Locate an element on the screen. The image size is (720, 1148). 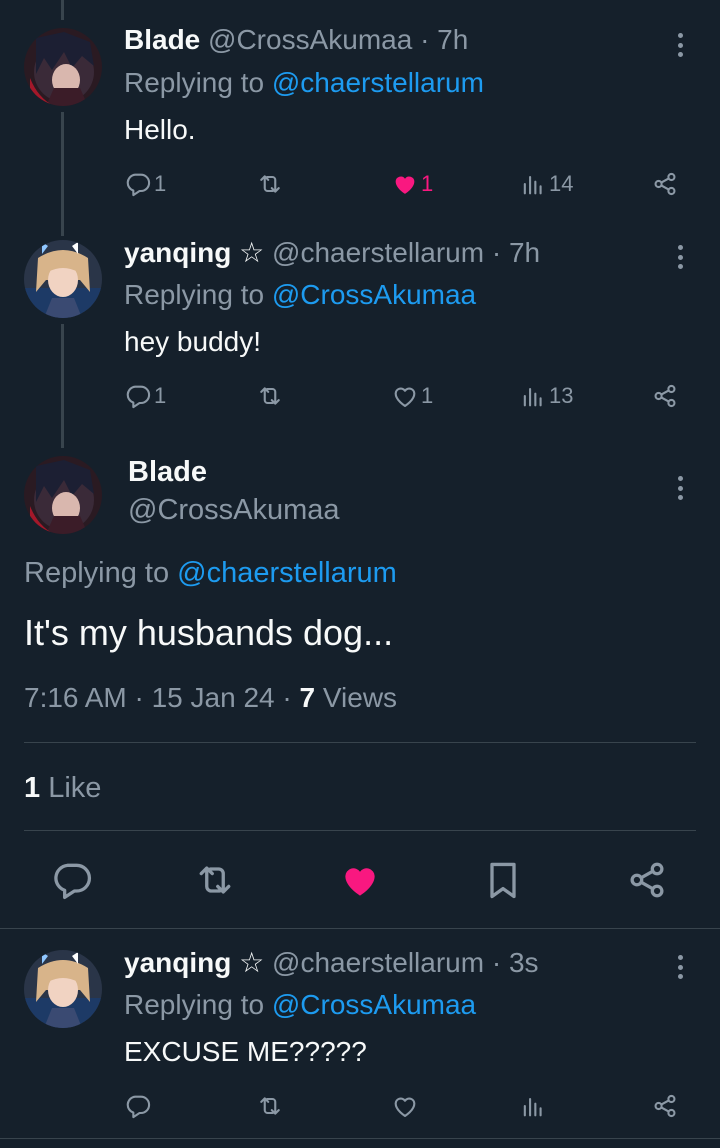
tweet-timestamp: 7:16 AM · 15 Jan 24 · is located at coordinates (158, 697).